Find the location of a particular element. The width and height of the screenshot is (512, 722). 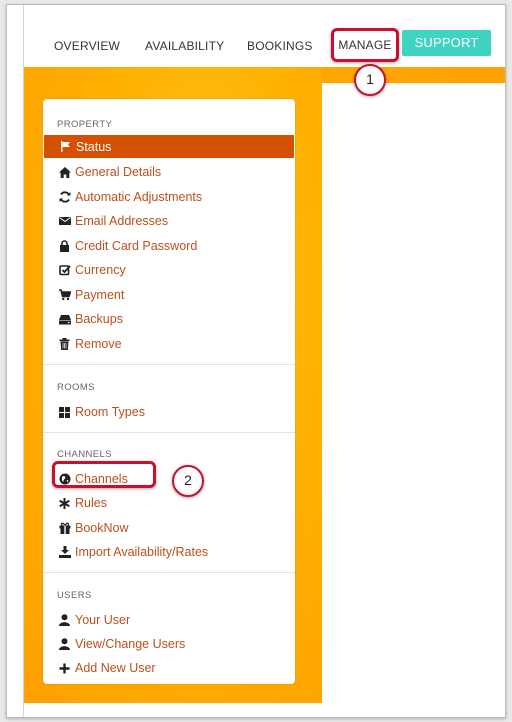

edit-check-icon is located at coordinates (64, 270).